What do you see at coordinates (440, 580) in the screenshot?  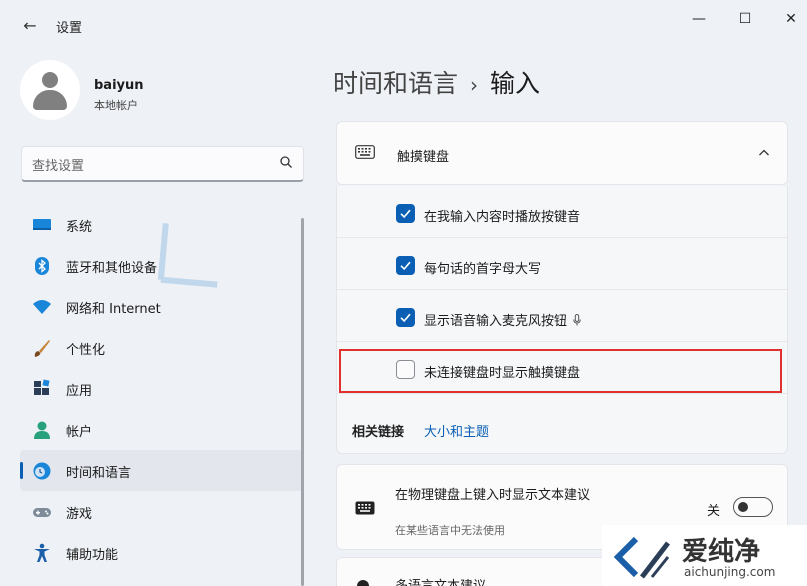 I see `multilingual-title: 多语言文本建议` at bounding box center [440, 580].